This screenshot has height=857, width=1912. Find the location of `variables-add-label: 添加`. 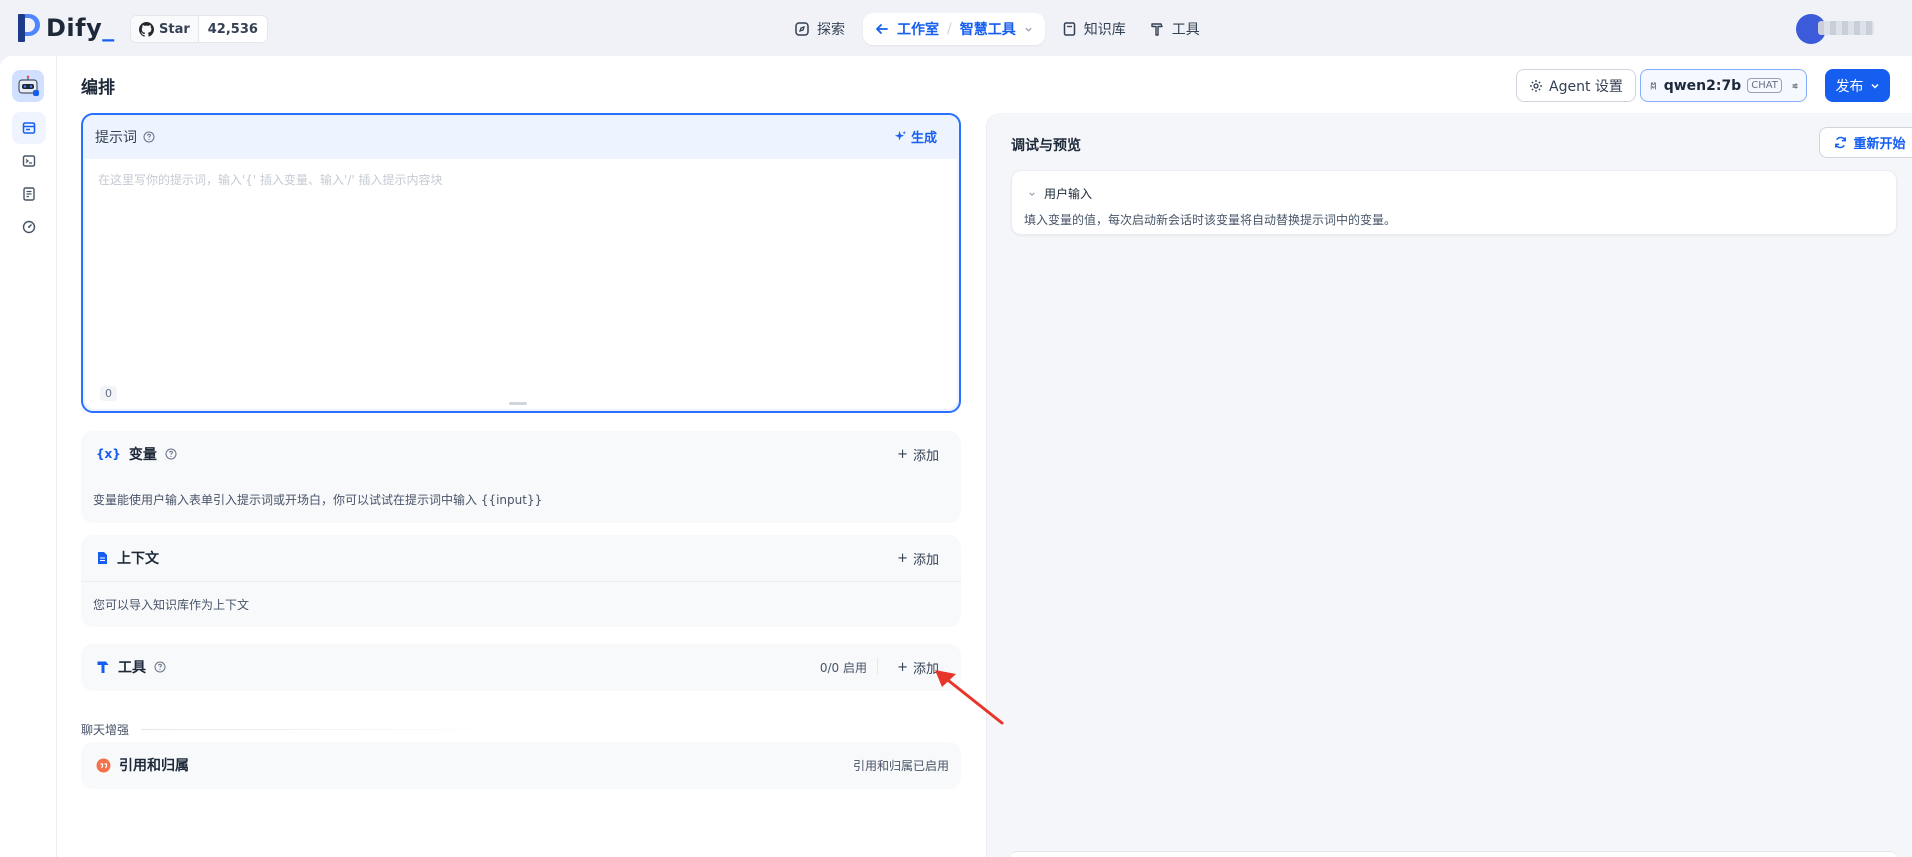

variables-add-label: 添加 is located at coordinates (925, 456).